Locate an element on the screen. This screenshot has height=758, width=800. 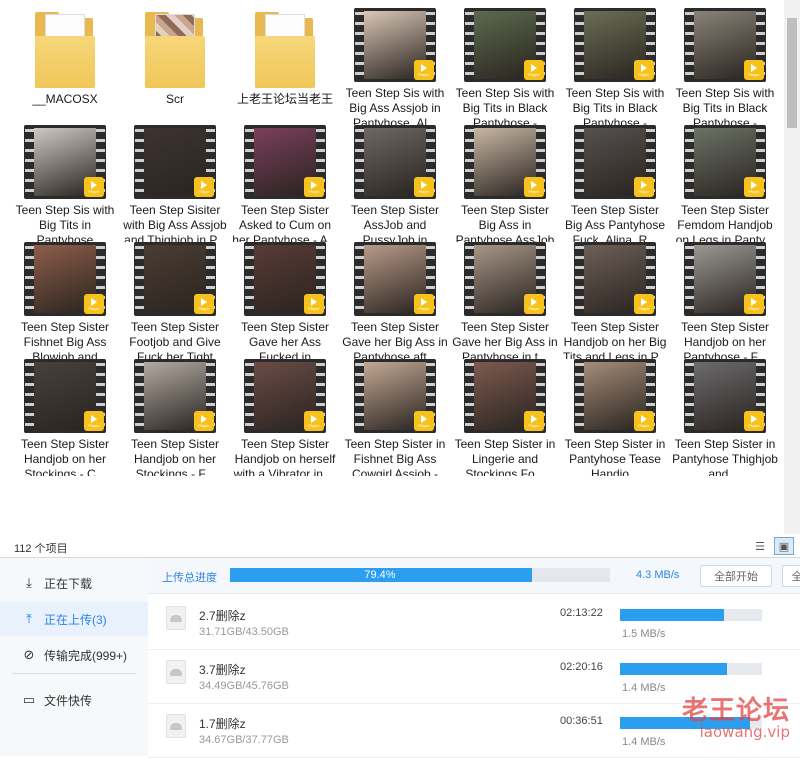
file-name: __MACOSX is located at coordinates (65, 99).